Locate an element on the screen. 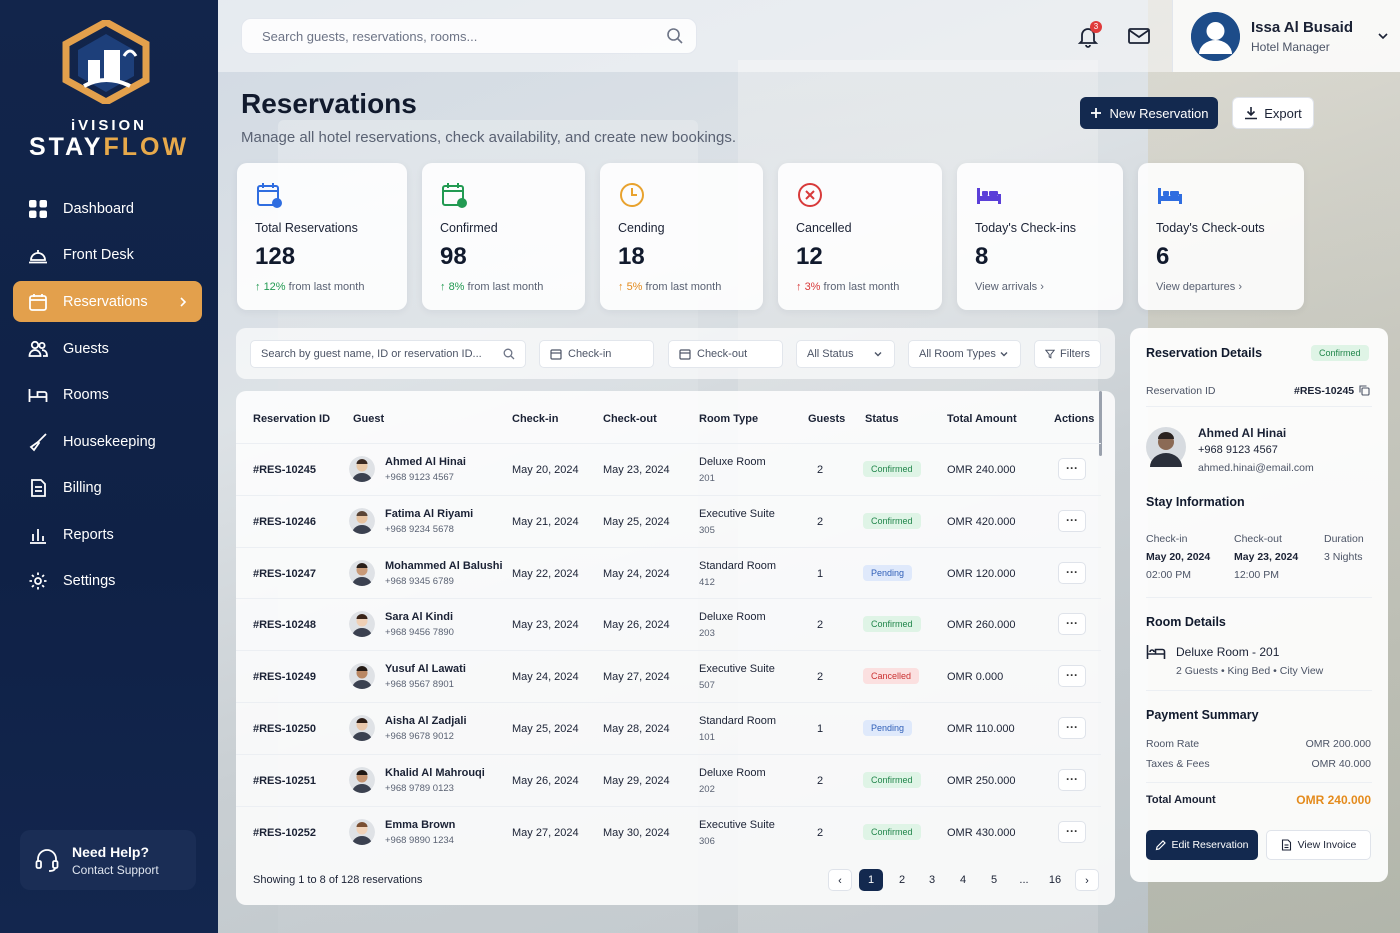  checkout-date-picker: Check-out is located at coordinates (725, 354).